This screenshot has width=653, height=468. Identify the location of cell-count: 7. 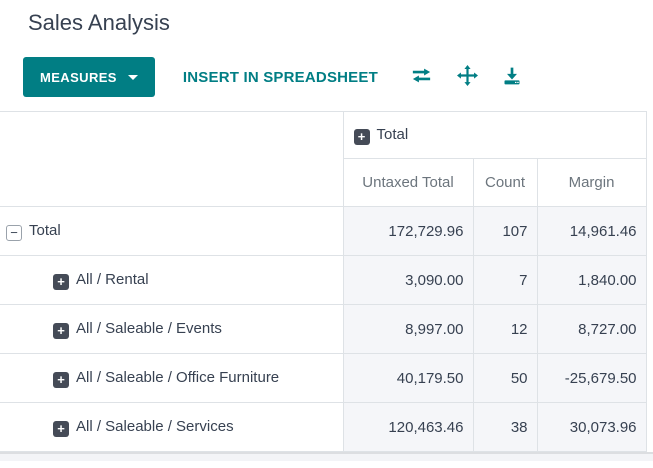
(504, 280).